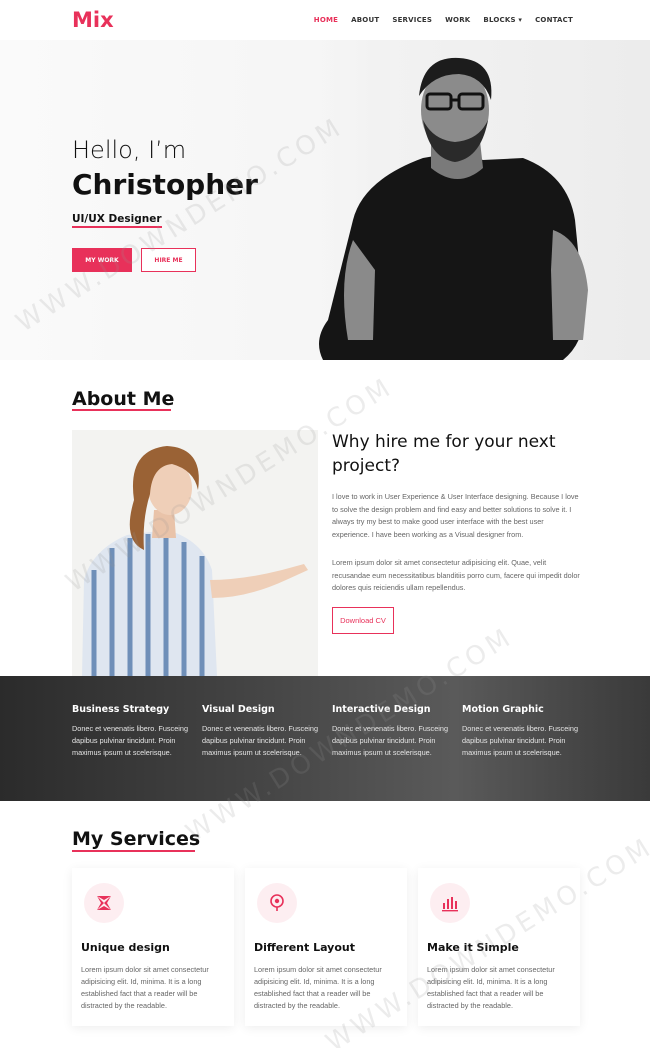 This screenshot has height=1048, width=650. What do you see at coordinates (457, 20) in the screenshot?
I see `nav-item-work: WORK` at bounding box center [457, 20].